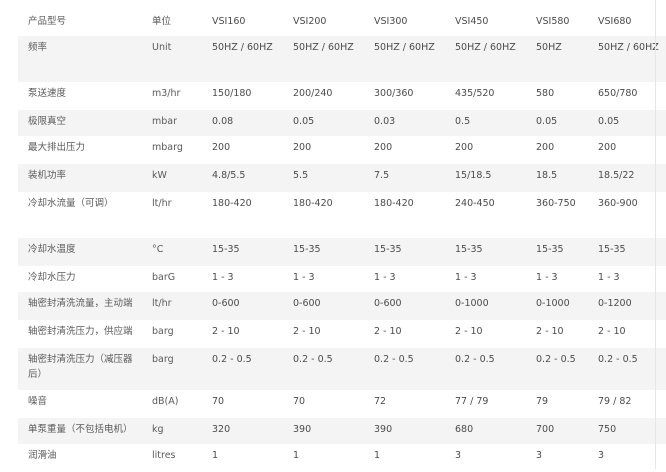  I want to click on unit-cell: barG, so click(164, 277).